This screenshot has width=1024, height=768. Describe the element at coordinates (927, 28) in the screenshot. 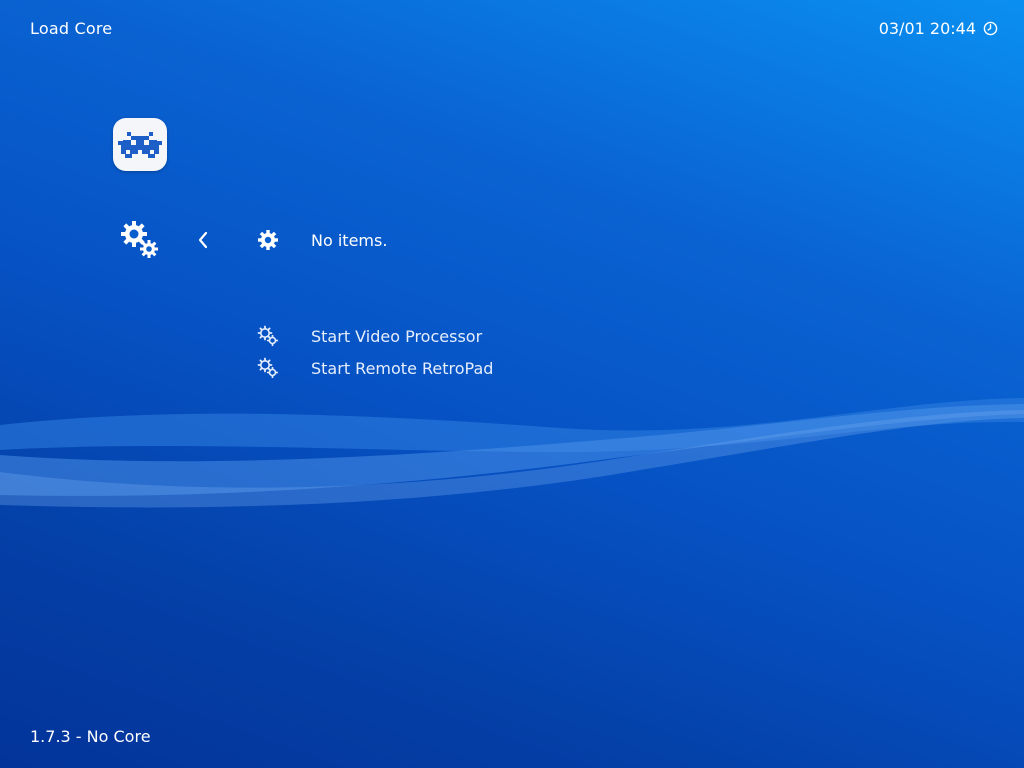

I see `datetime-text: 03/01 20:44` at that location.